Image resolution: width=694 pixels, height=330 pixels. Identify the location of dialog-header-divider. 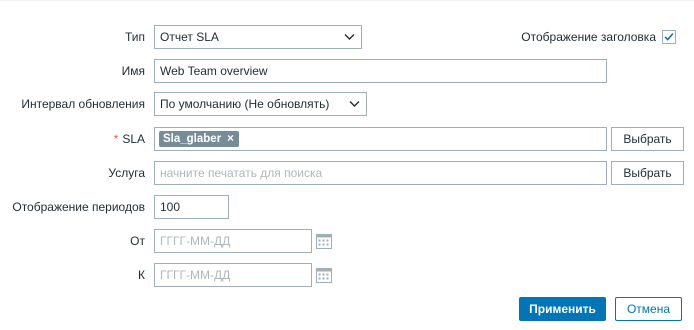
(347, 0).